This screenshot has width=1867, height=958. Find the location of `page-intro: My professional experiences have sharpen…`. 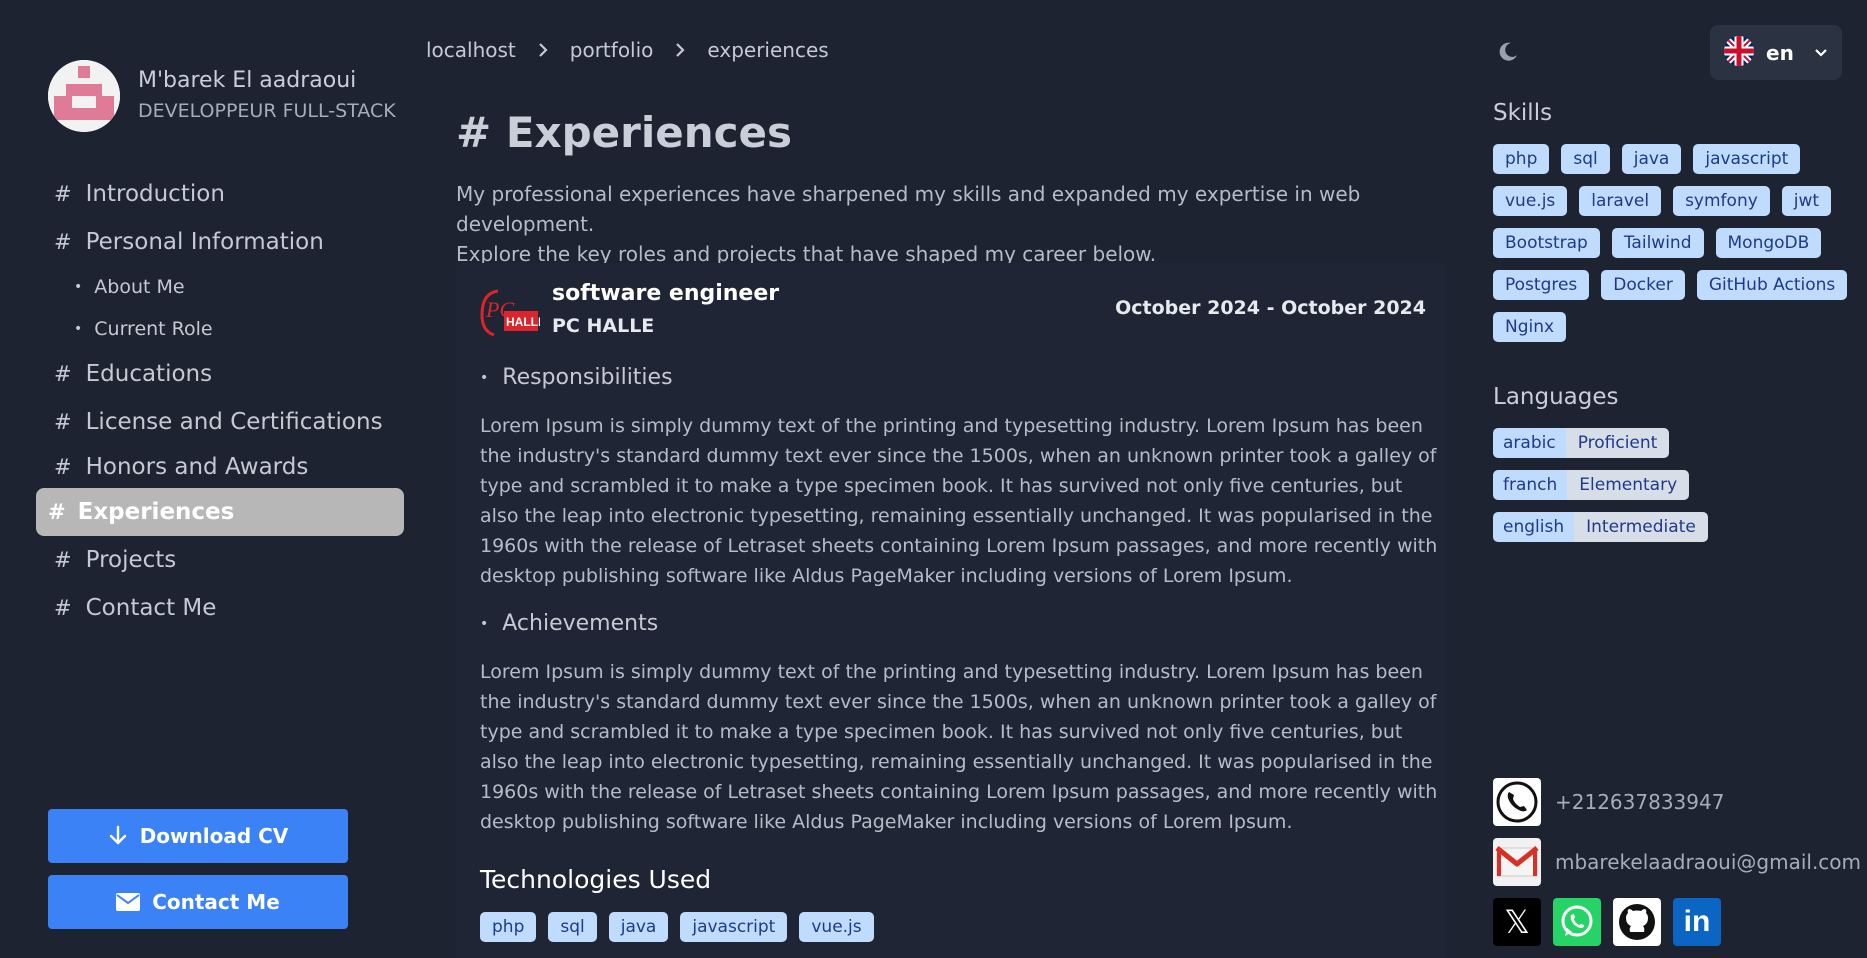

page-intro: My professional experiences have sharpen… is located at coordinates (951, 224).